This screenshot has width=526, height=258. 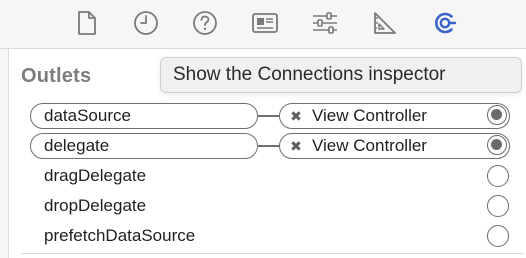 What do you see at coordinates (325, 23) in the screenshot?
I see `attributes-inspector-icon` at bounding box center [325, 23].